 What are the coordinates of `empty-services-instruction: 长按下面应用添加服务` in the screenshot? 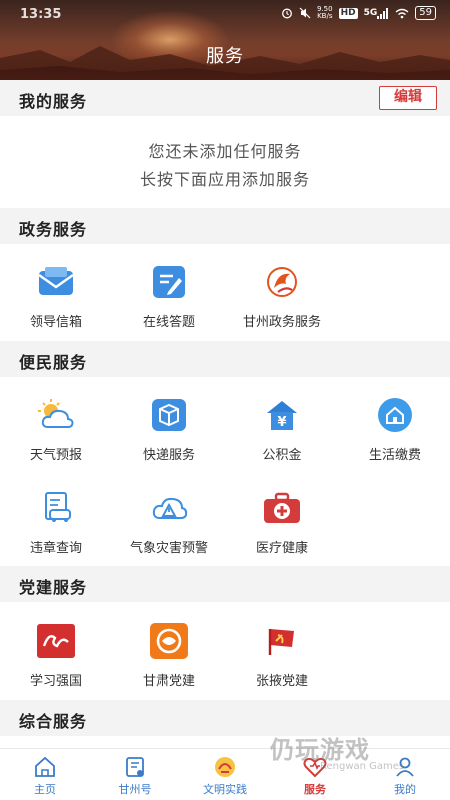 It's located at (224, 179).